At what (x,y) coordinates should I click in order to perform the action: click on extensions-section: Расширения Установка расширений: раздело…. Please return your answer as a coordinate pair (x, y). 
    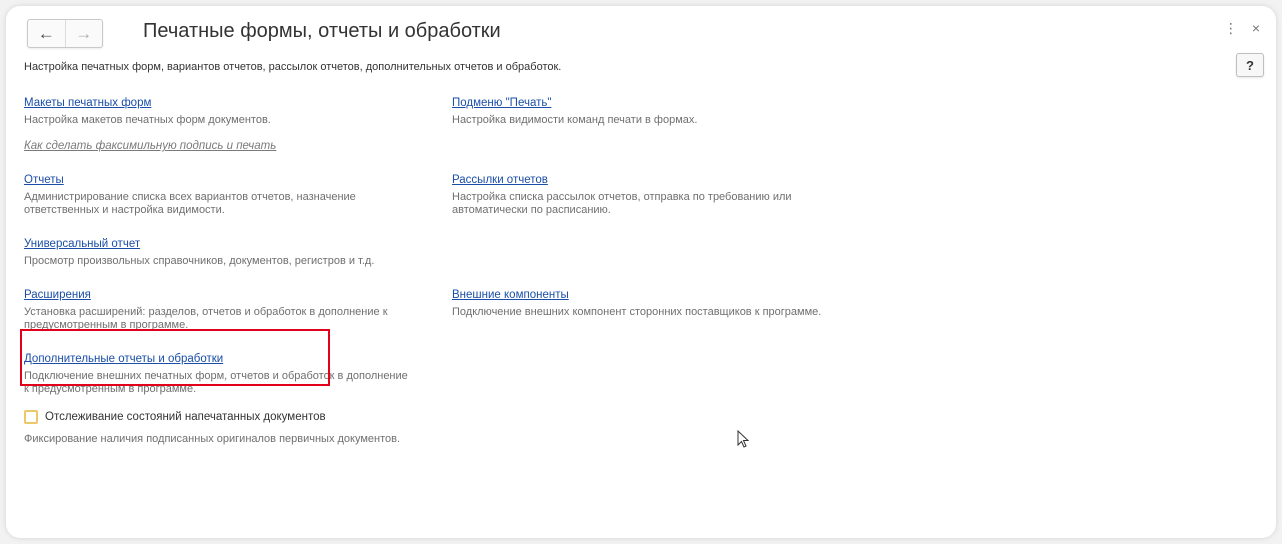
    Looking at the image, I should click on (219, 308).